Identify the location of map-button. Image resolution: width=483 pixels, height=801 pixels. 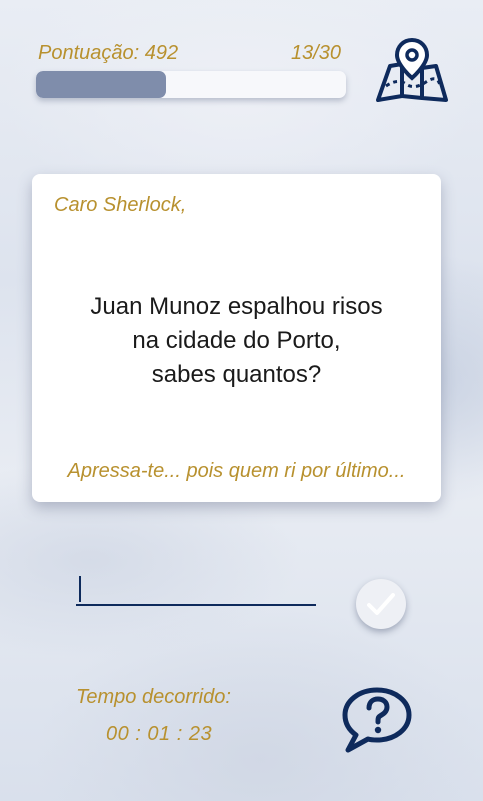
(413, 70).